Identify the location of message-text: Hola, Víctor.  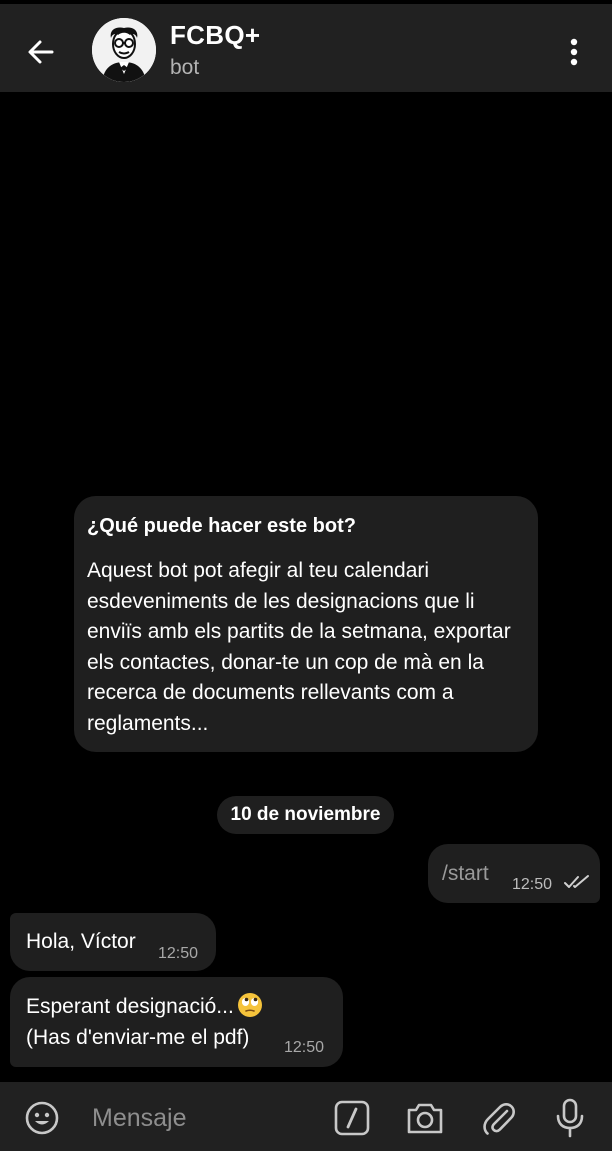
(81, 941).